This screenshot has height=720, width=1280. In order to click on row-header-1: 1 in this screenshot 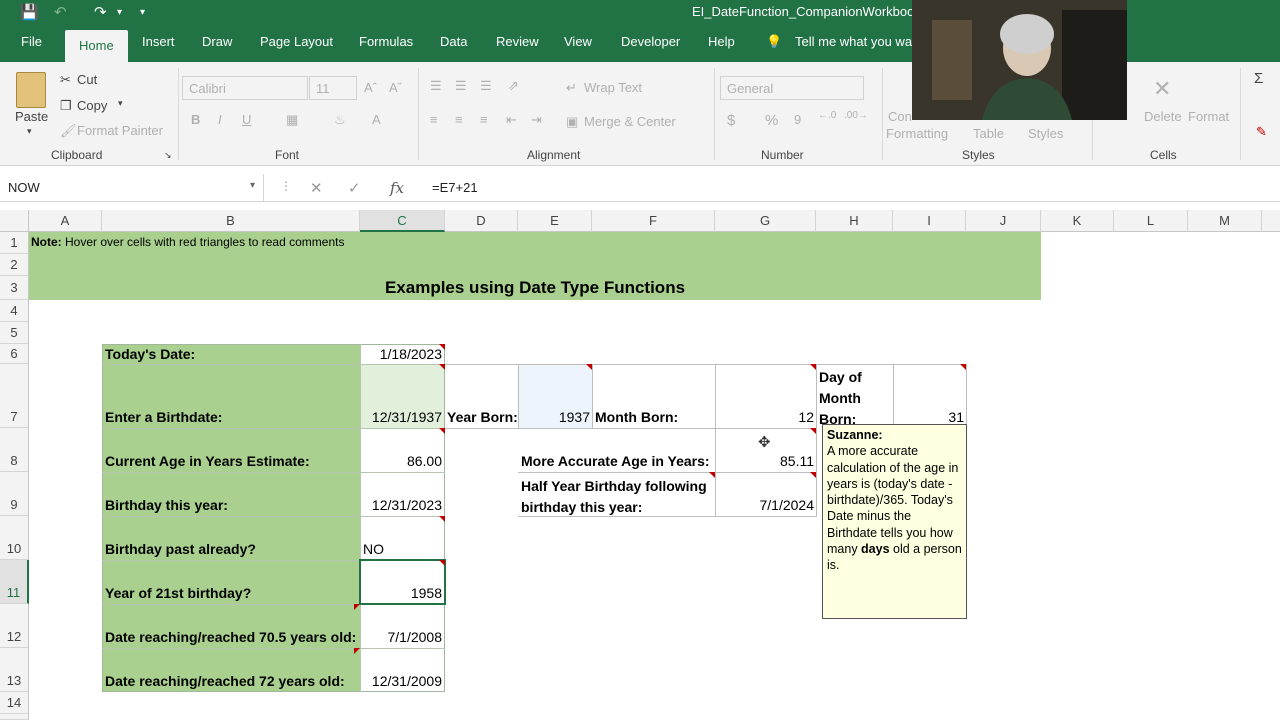, I will do `click(14, 243)`.